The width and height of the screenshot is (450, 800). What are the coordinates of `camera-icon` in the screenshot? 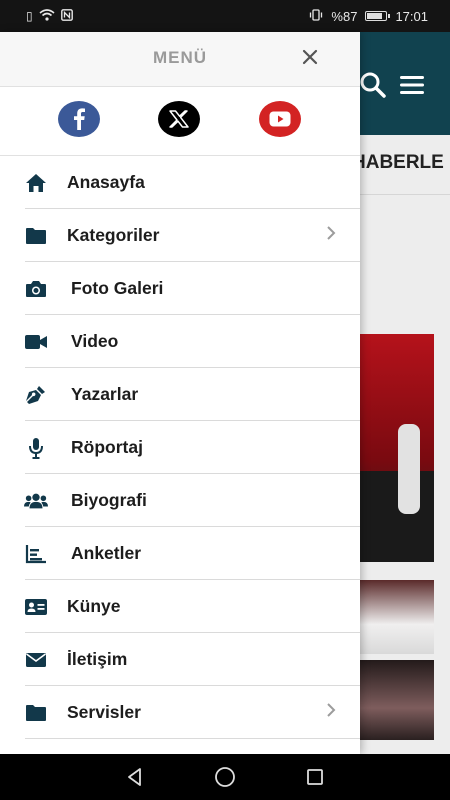 It's located at (36, 289).